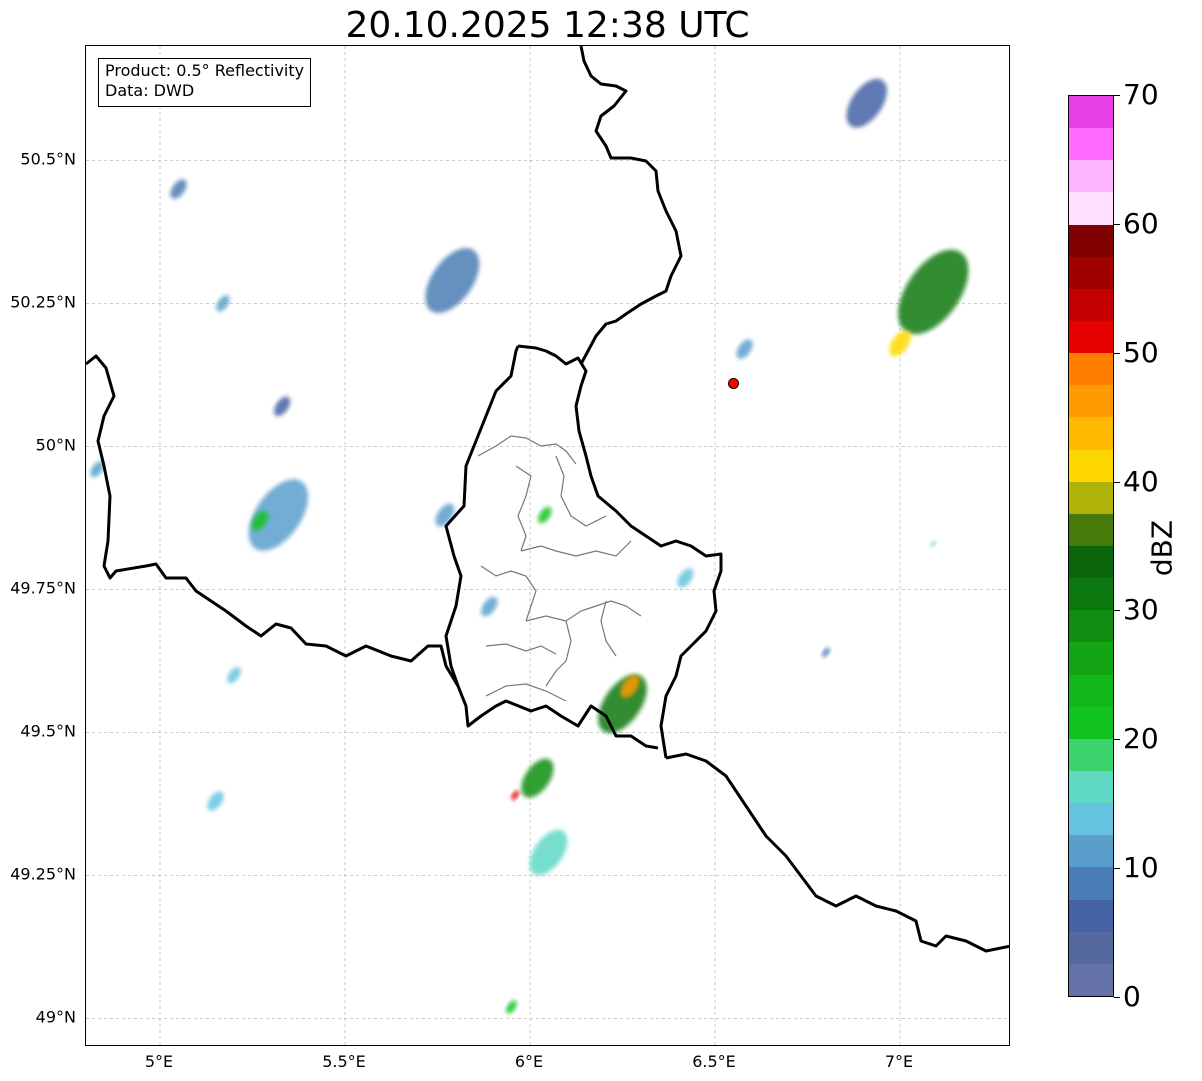  Describe the element at coordinates (55, 445) in the screenshot. I see `lat-tick-label-4: 50°N` at that location.